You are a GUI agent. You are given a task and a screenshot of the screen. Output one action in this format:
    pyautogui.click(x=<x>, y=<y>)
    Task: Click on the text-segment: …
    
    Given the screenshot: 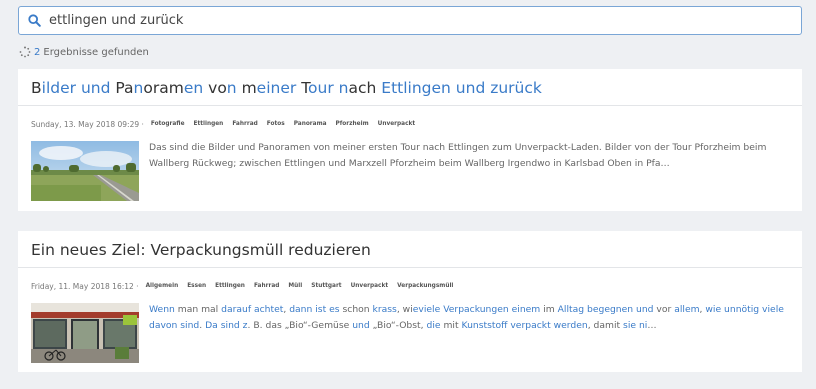 What is the action you would take?
    pyautogui.click(x=652, y=325)
    